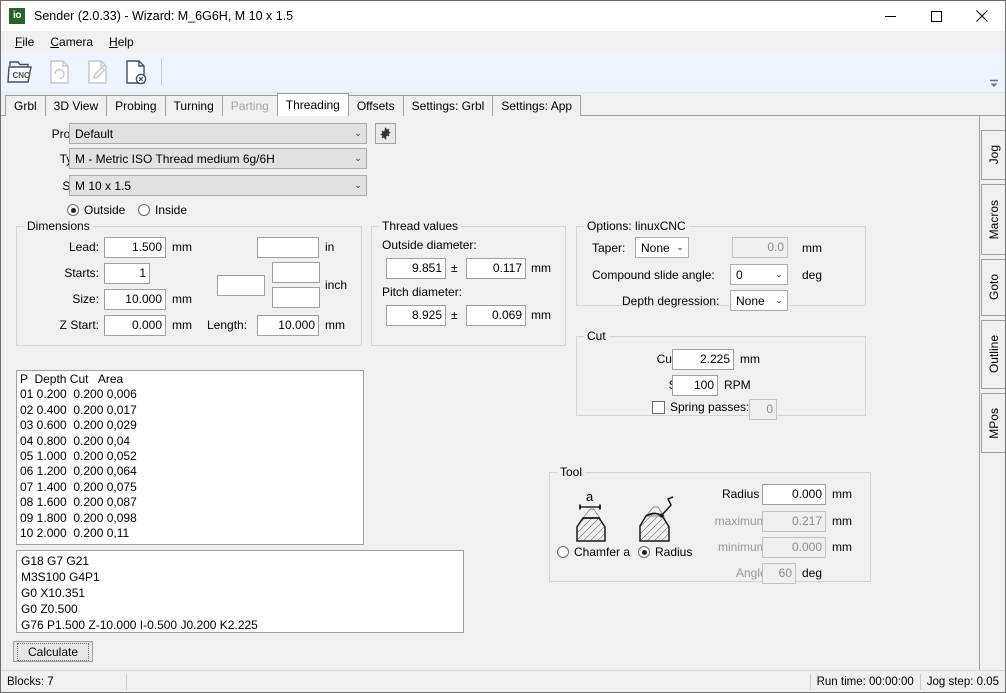  Describe the element at coordinates (85, 299) in the screenshot. I see `size-dim-label: Size:` at that location.